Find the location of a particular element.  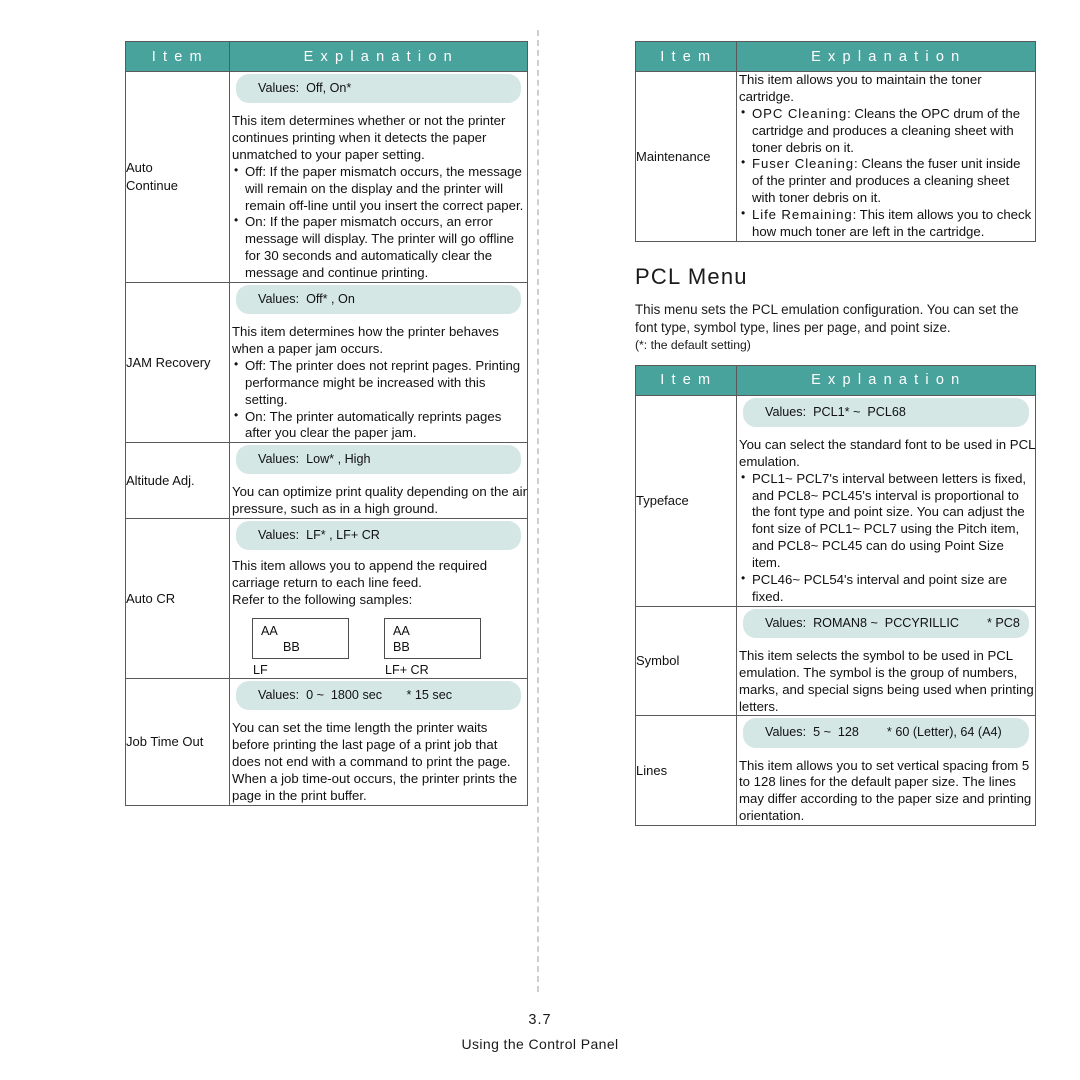

values-pill: Values: ROMAN8 ~ PCCYRILLIC * PC8 is located at coordinates (886, 623).